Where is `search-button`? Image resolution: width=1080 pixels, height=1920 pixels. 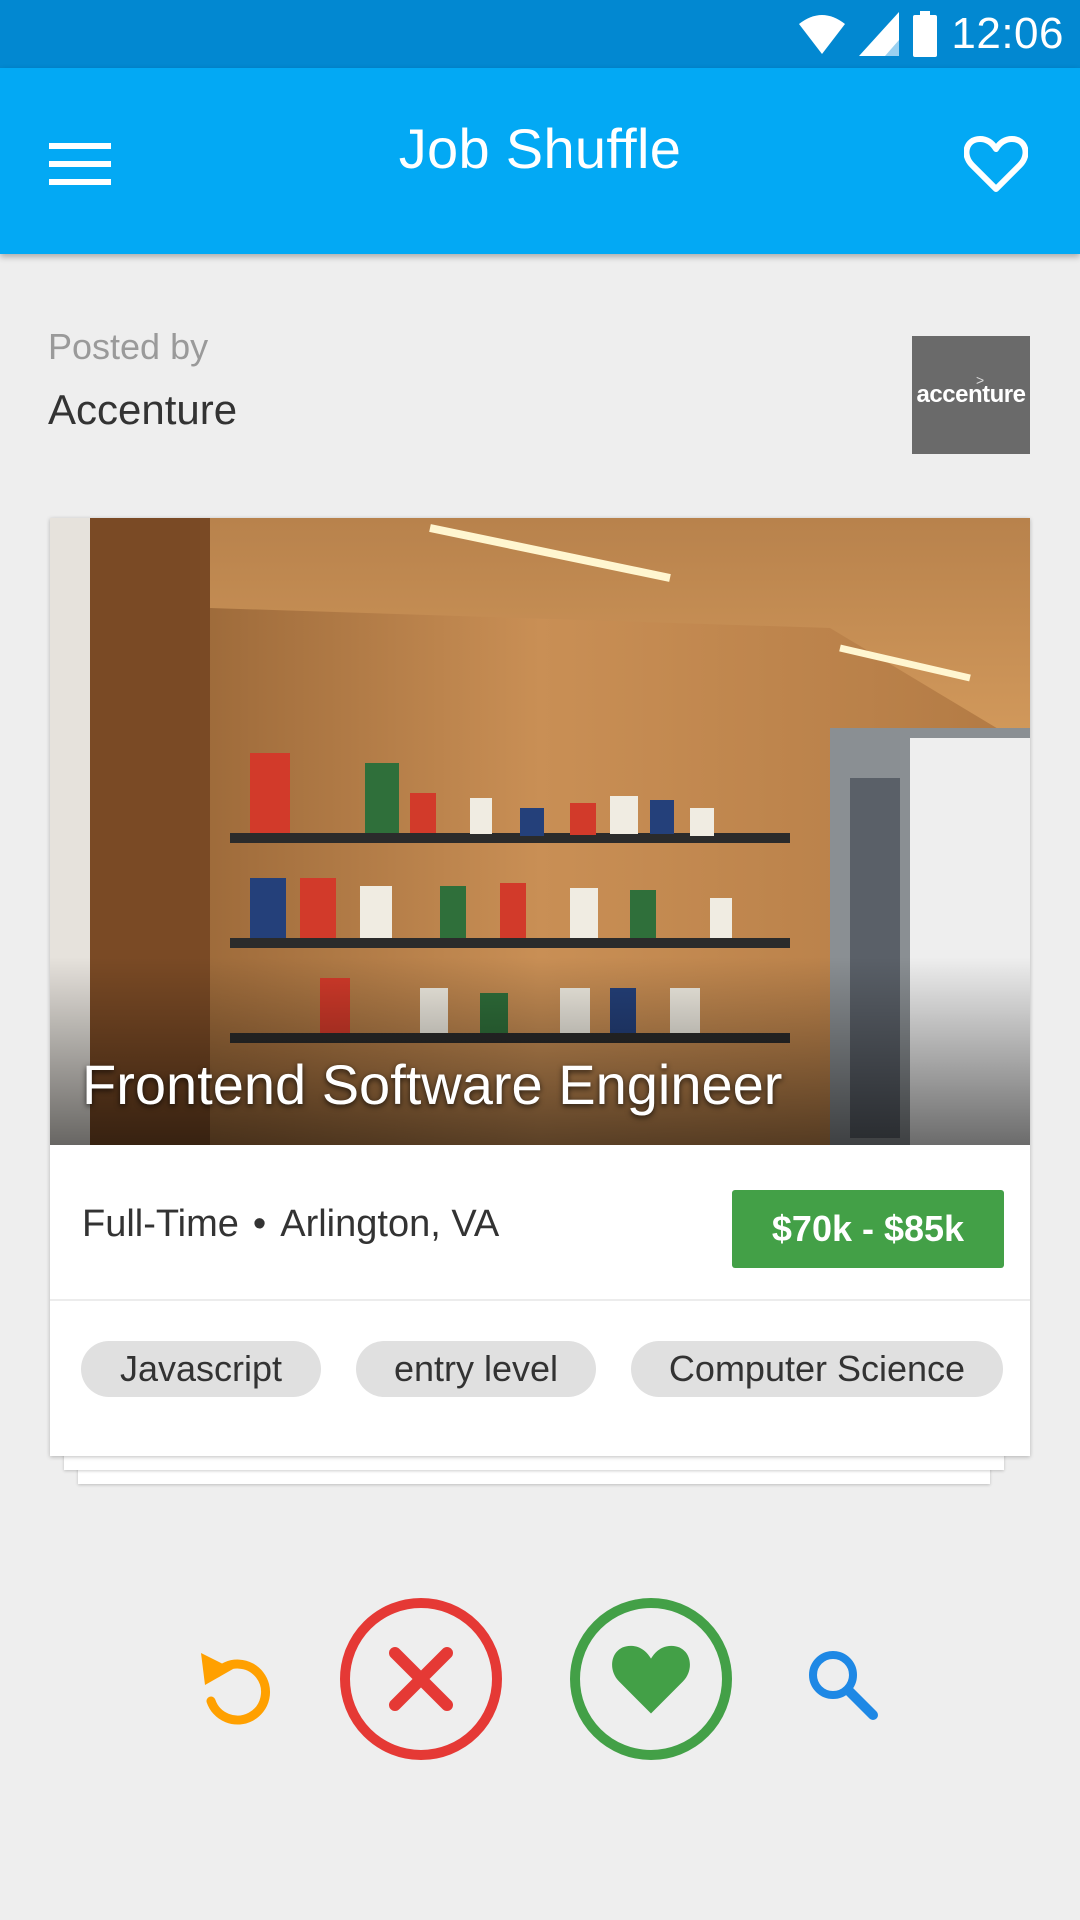
search-button is located at coordinates (841, 1683).